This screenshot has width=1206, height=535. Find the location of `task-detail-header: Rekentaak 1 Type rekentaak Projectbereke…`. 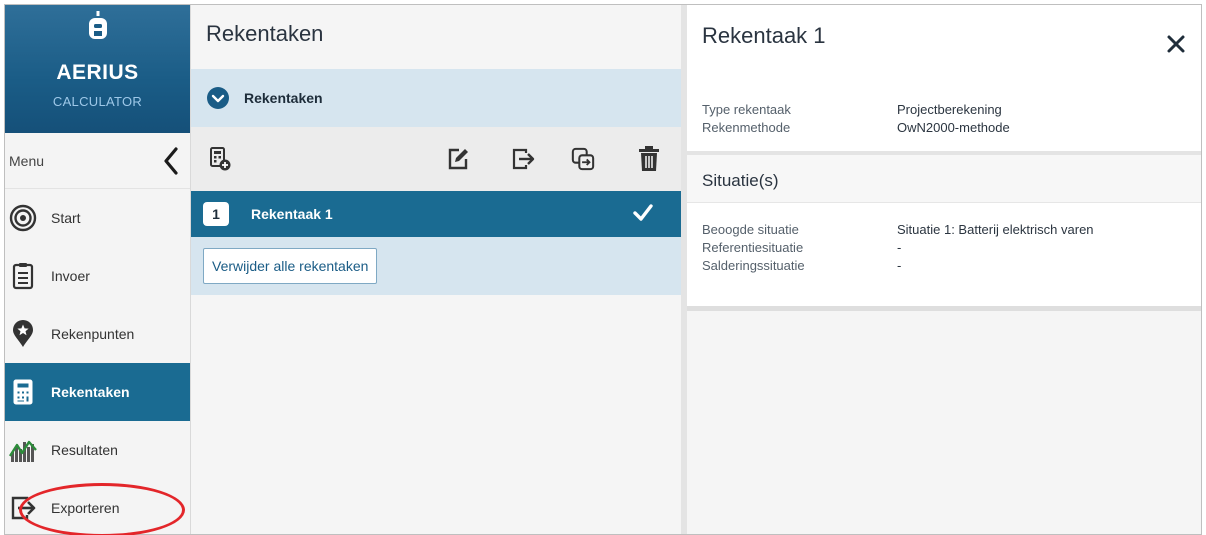

task-detail-header: Rekentaak 1 Type rekentaak Projectbereke… is located at coordinates (944, 80).